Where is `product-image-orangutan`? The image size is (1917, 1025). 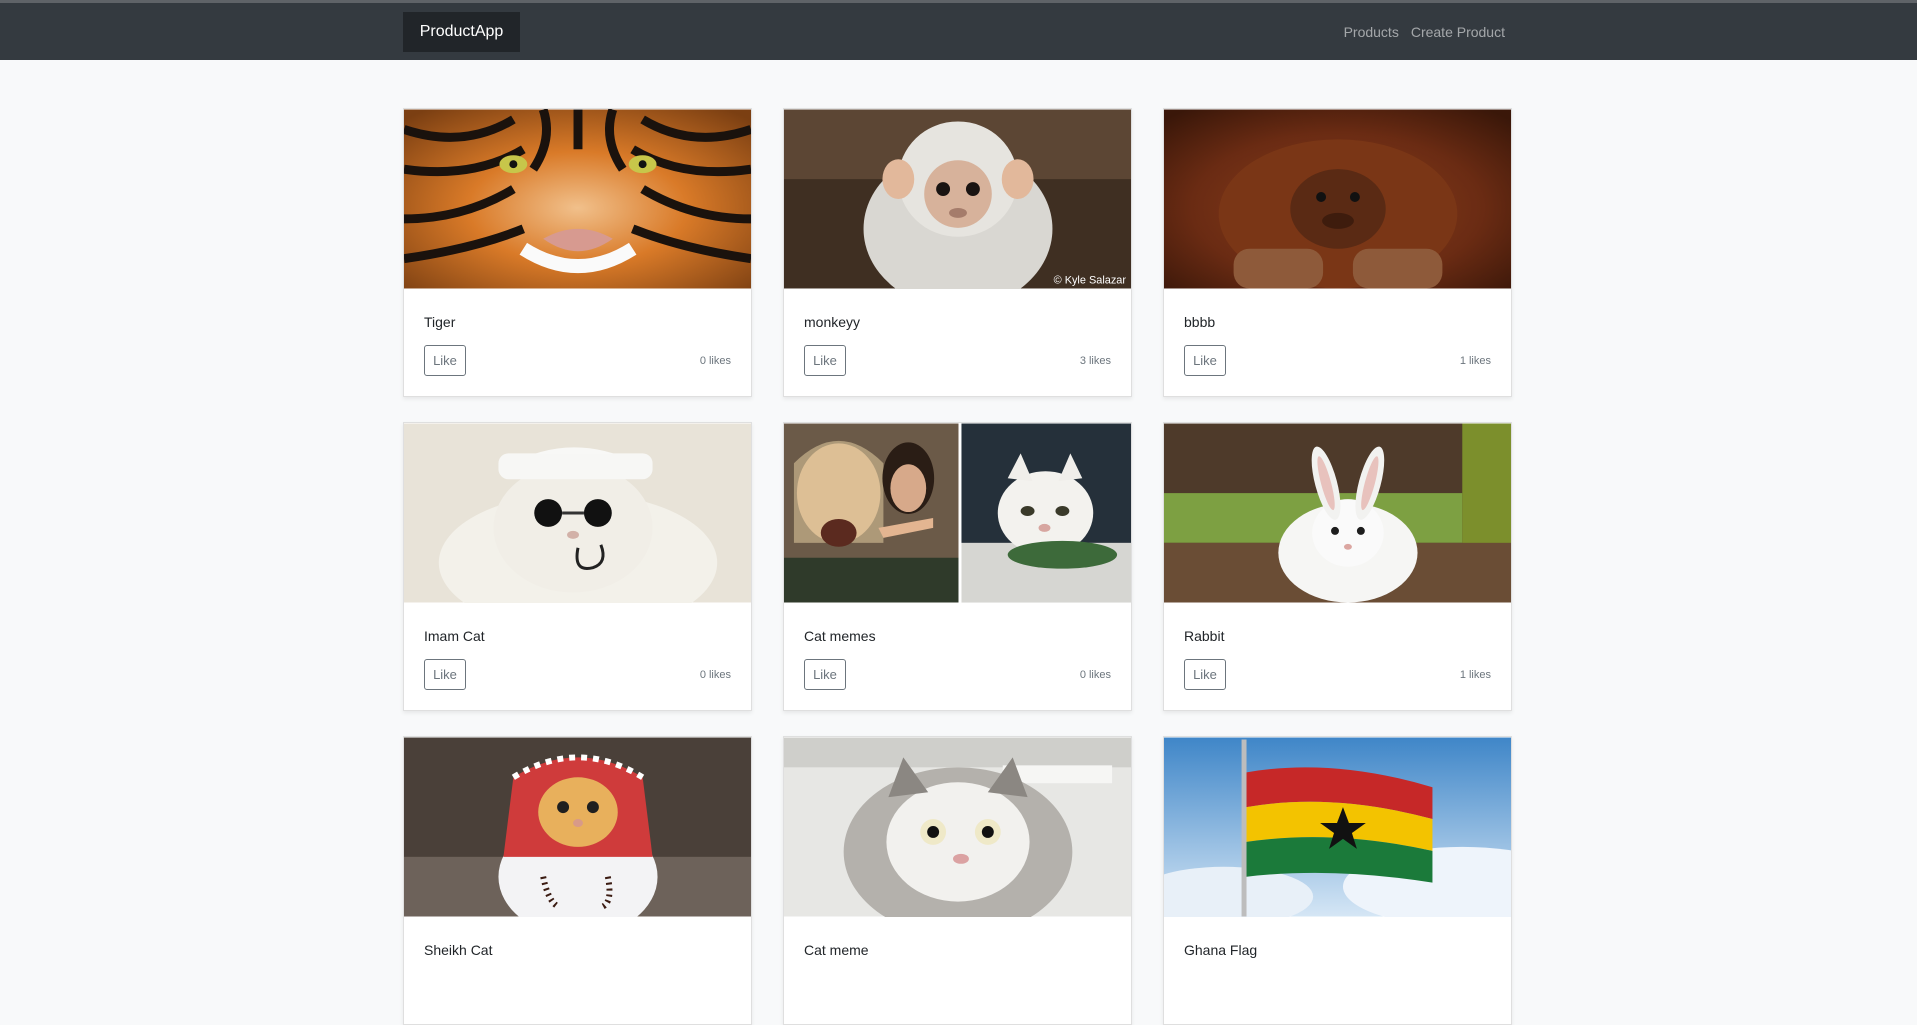 product-image-orangutan is located at coordinates (1337, 199).